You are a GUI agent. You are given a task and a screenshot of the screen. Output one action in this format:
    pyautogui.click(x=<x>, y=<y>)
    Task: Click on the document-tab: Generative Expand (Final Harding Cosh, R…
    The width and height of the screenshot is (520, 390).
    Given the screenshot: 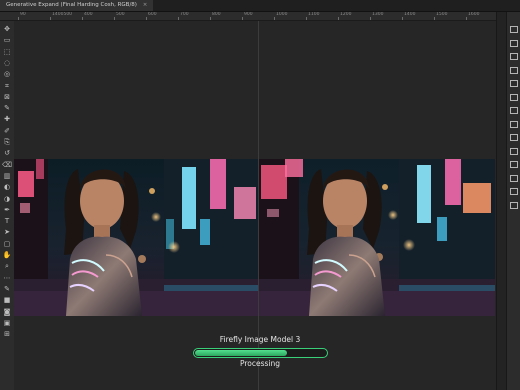 What is the action you would take?
    pyautogui.click(x=77, y=5)
    